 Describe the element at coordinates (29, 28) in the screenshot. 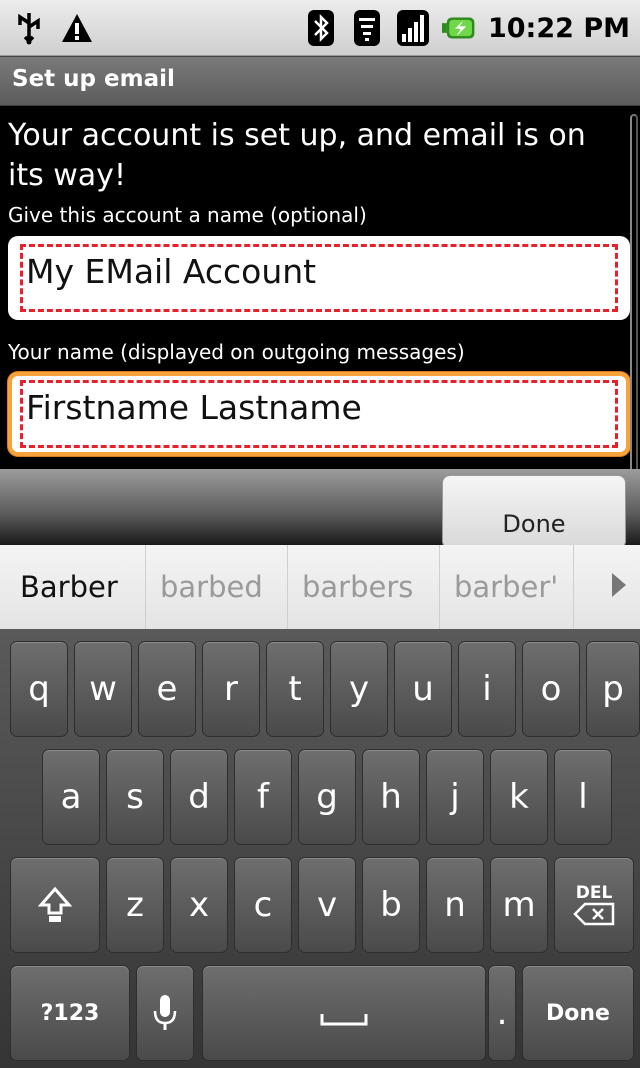

I see `usb-icon` at that location.